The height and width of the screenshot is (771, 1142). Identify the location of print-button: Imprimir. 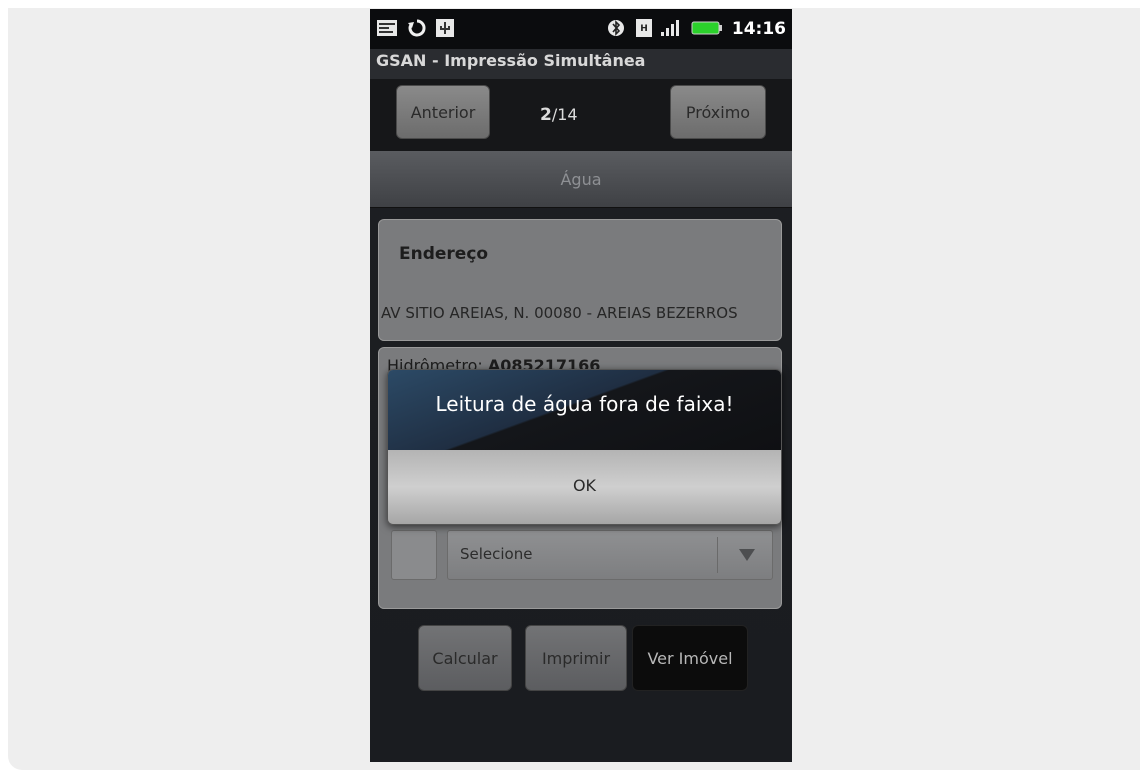
(576, 658).